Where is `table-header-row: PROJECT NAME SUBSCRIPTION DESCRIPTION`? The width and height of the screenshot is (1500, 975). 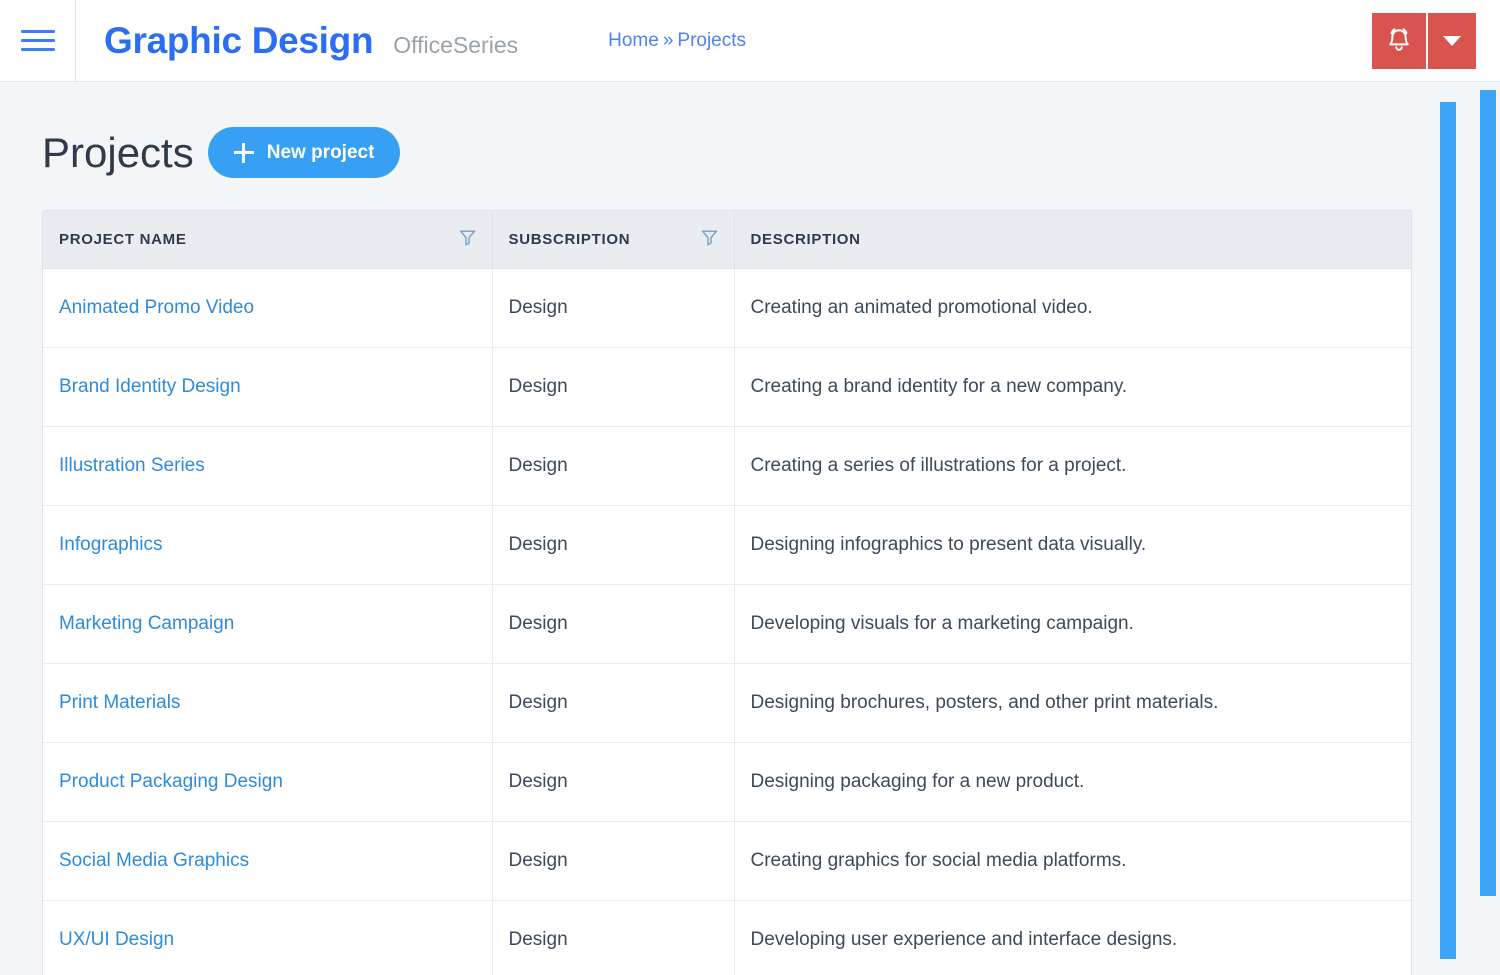
table-header-row: PROJECT NAME SUBSCRIPTION DESCRIPTION is located at coordinates (727, 240).